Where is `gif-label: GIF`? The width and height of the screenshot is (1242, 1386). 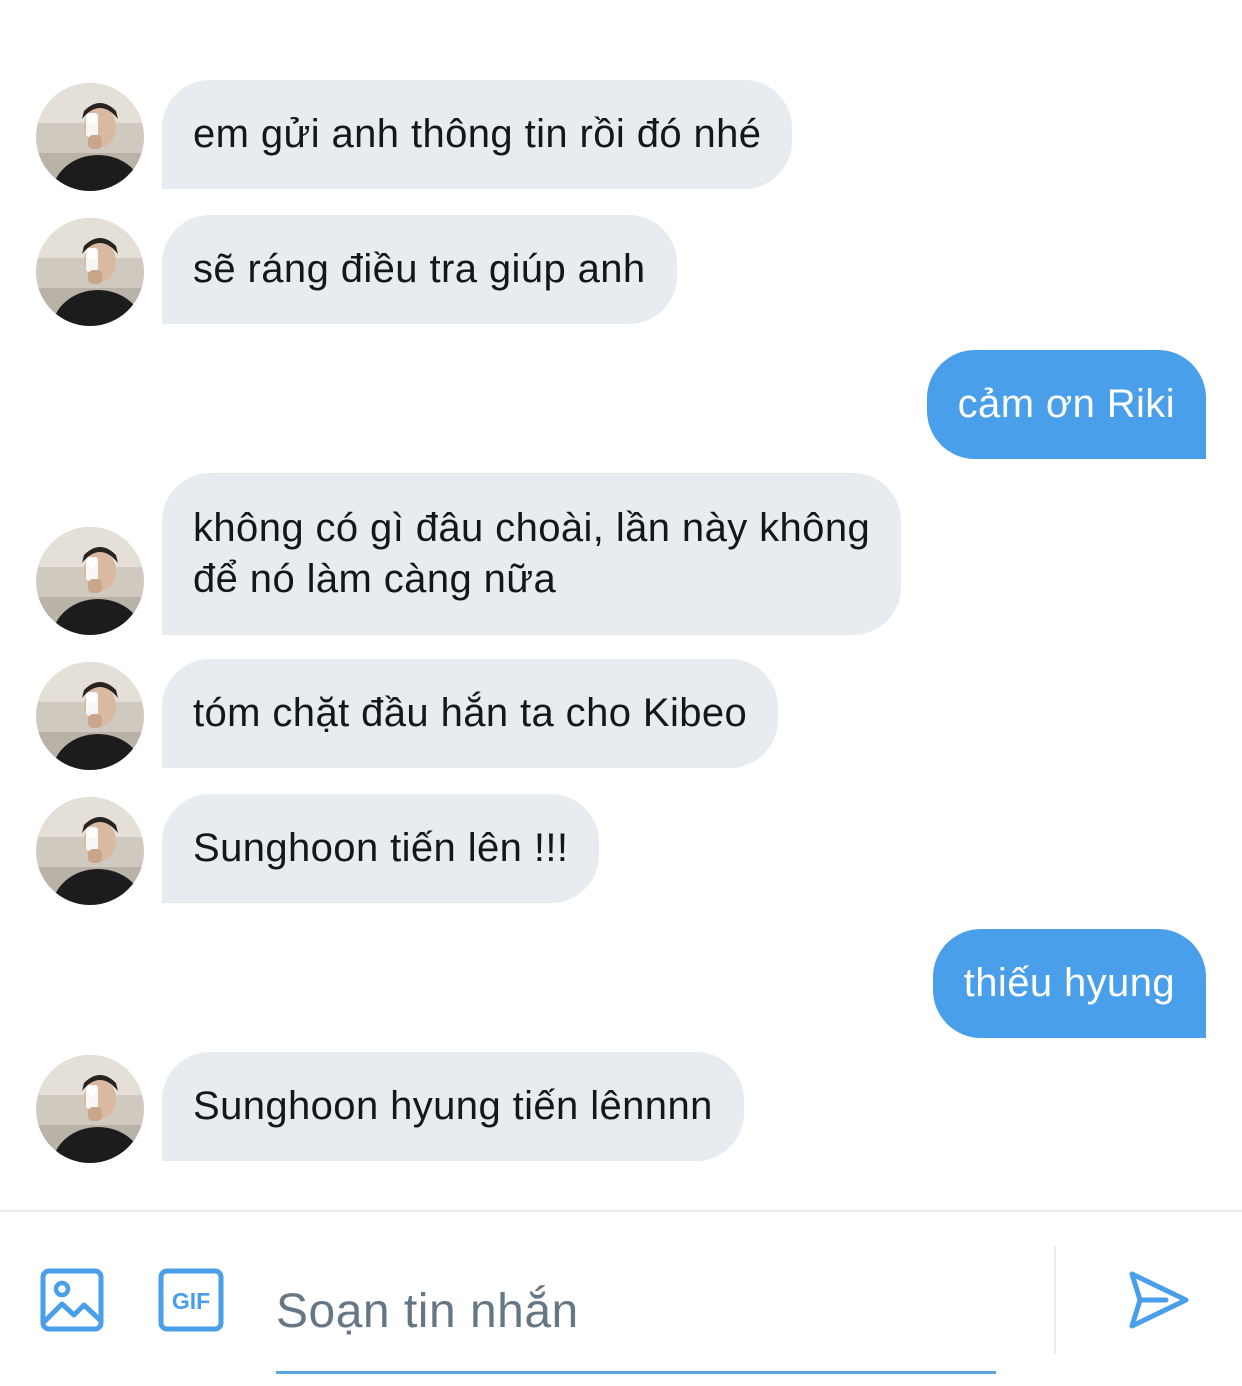 gif-label: GIF is located at coordinates (191, 1301).